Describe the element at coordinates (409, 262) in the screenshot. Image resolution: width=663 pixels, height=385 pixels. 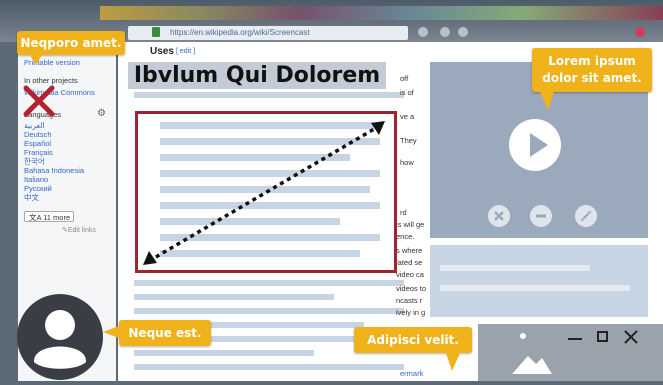
I see `article-text-fragment: lated se` at that location.